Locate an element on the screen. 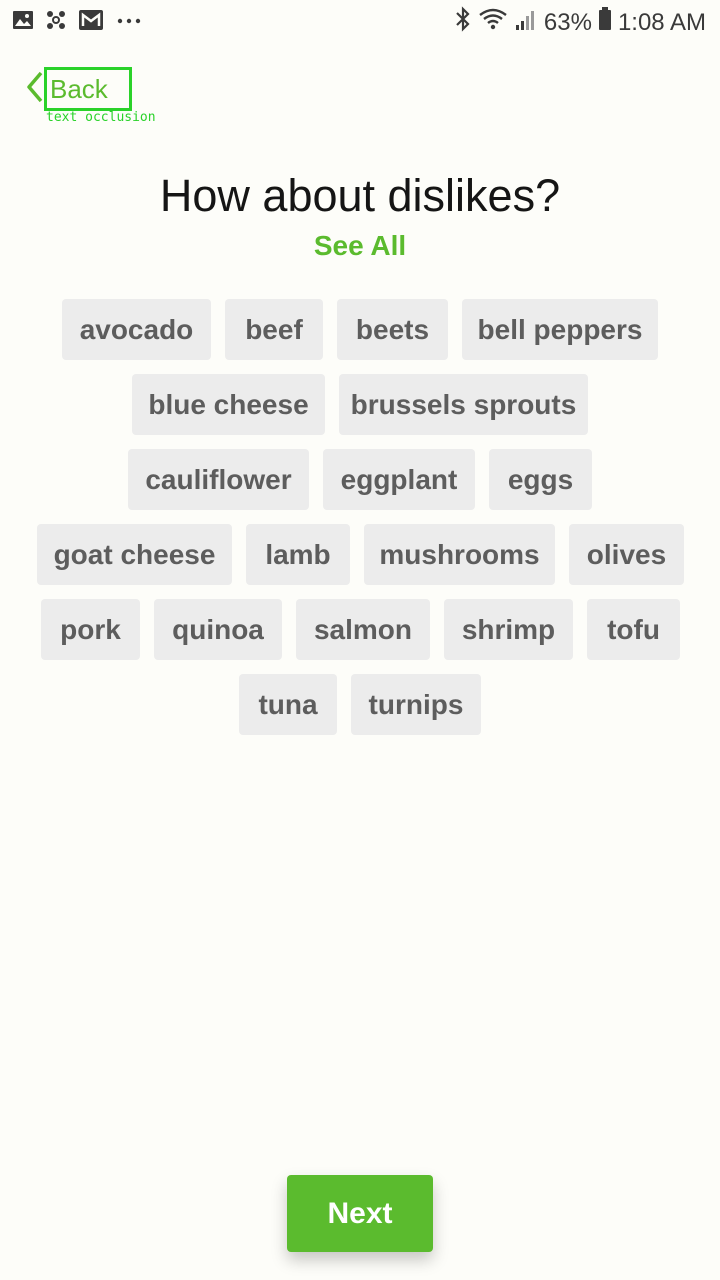 The image size is (720, 1280). chip-olives: olives is located at coordinates (626, 554).